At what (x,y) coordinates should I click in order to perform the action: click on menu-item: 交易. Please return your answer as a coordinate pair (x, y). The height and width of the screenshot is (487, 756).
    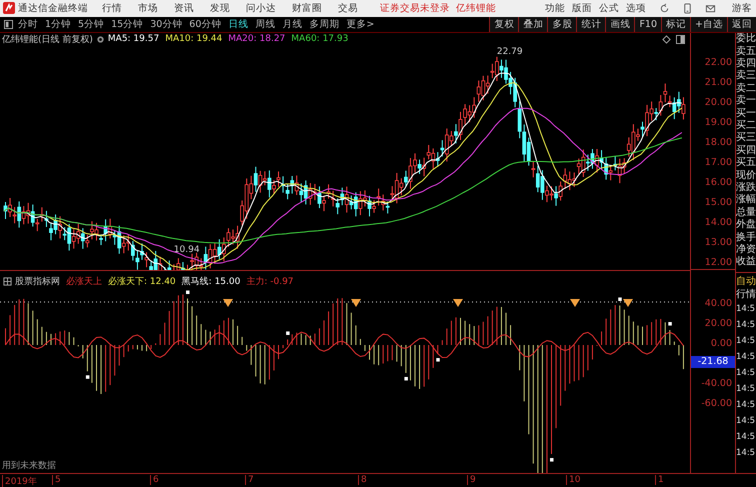
    Looking at the image, I should click on (348, 8).